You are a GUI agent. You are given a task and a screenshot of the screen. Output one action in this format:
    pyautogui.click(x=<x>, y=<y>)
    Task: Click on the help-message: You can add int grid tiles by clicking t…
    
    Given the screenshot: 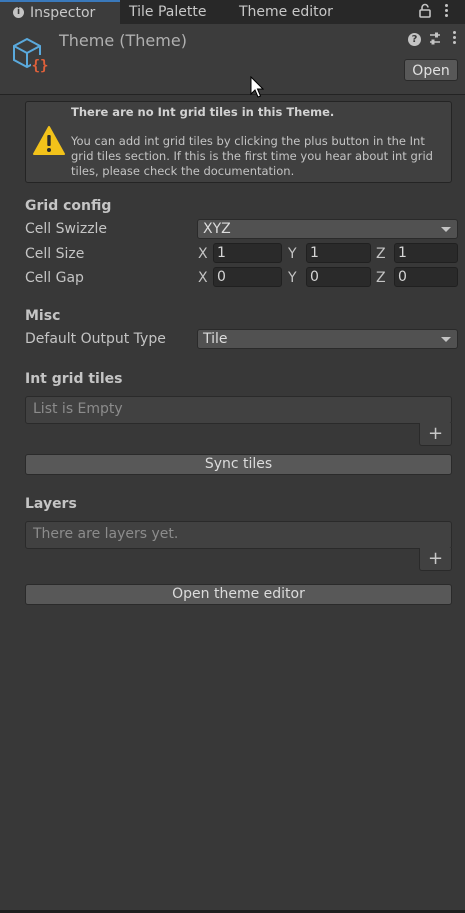 What is the action you would take?
    pyautogui.click(x=252, y=156)
    